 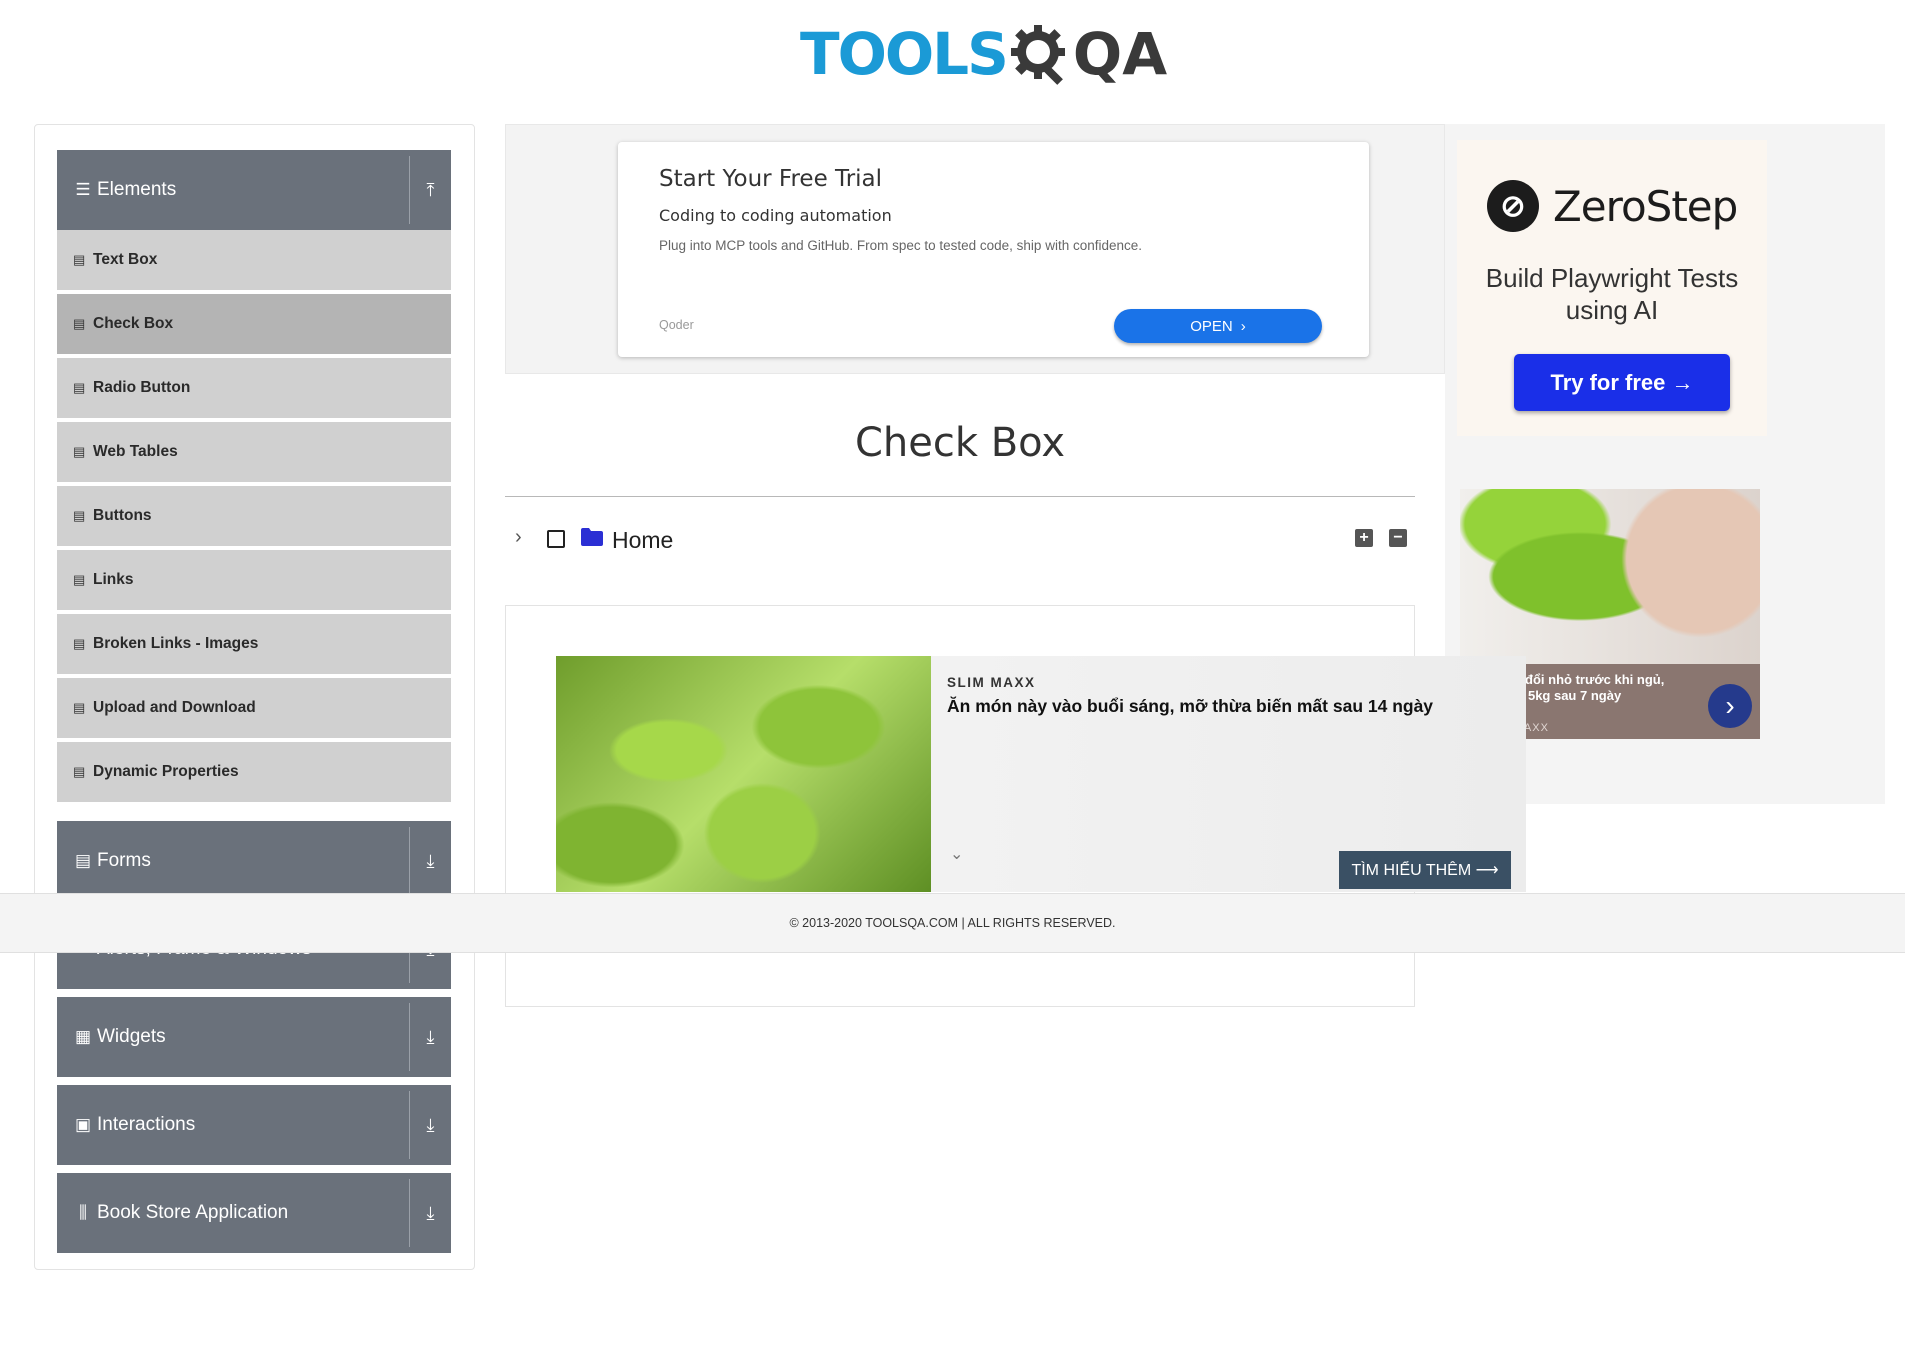 I want to click on hamburger-icon: ☰, so click(x=83, y=189).